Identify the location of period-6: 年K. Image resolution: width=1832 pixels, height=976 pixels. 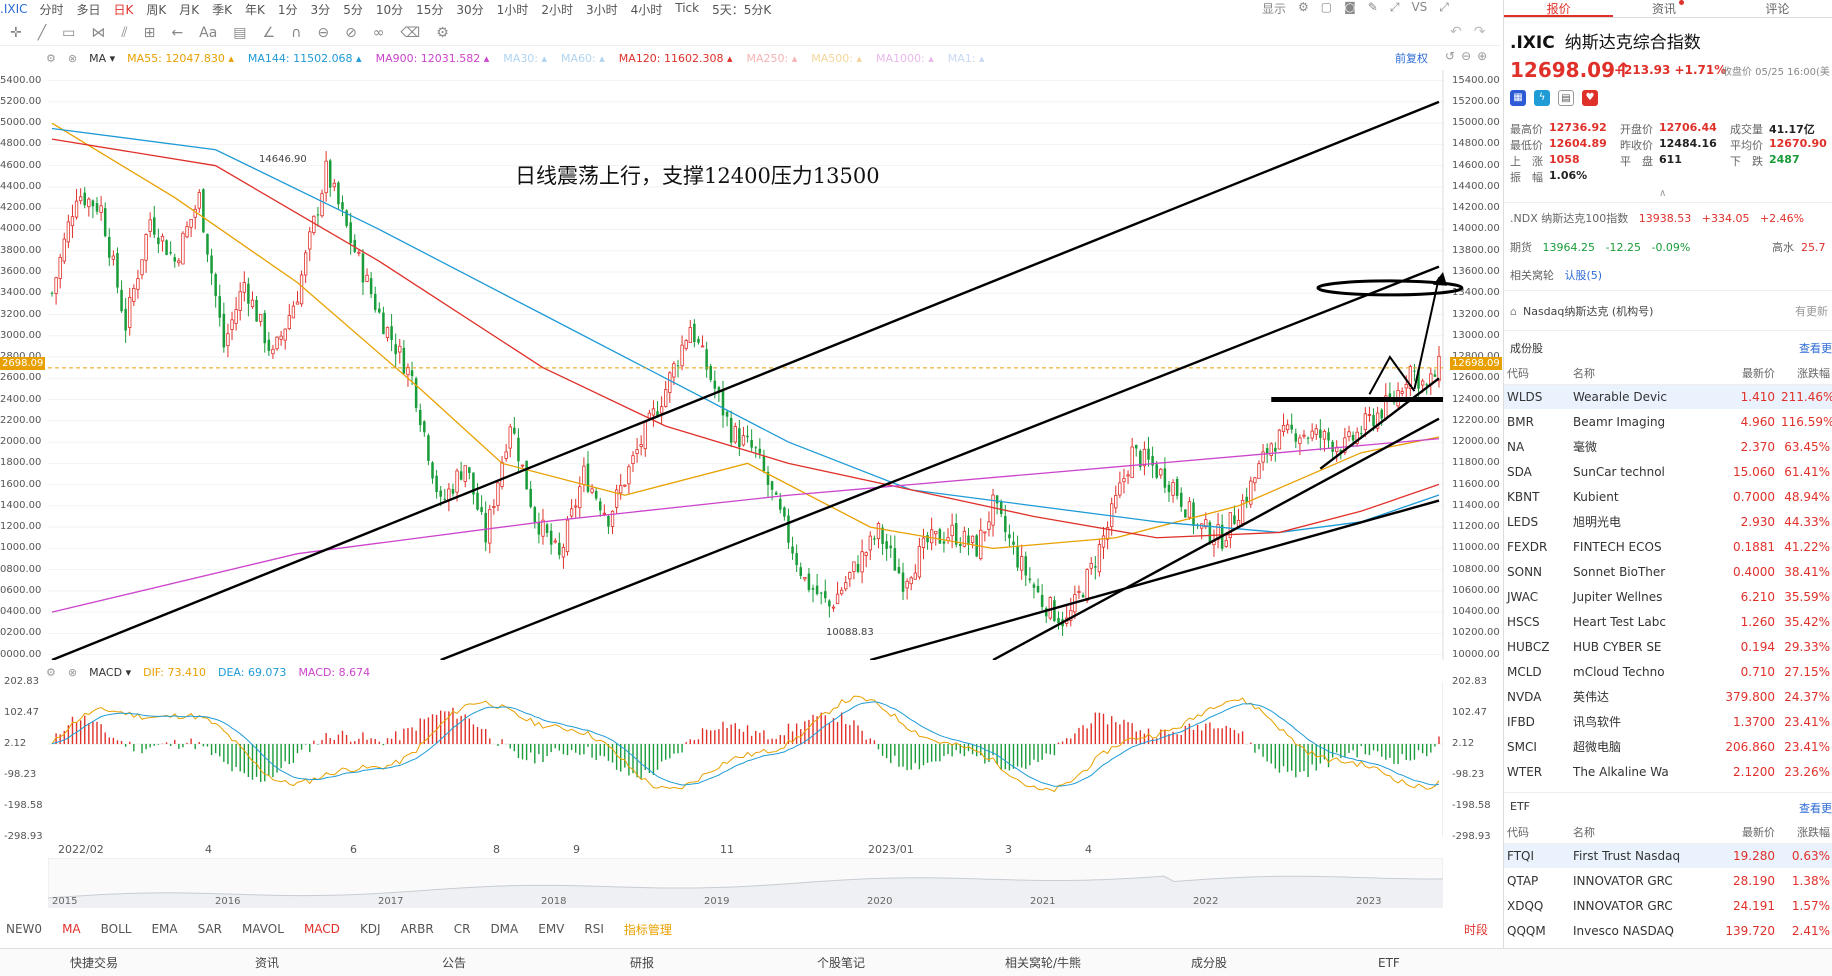
(255, 9).